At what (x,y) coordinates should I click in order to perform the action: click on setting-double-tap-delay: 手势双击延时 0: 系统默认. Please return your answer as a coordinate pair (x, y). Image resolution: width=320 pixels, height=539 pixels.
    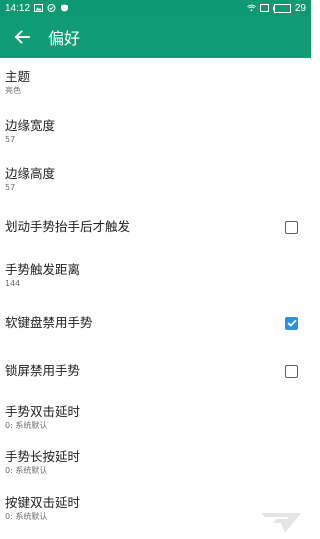
    Looking at the image, I should click on (155, 417).